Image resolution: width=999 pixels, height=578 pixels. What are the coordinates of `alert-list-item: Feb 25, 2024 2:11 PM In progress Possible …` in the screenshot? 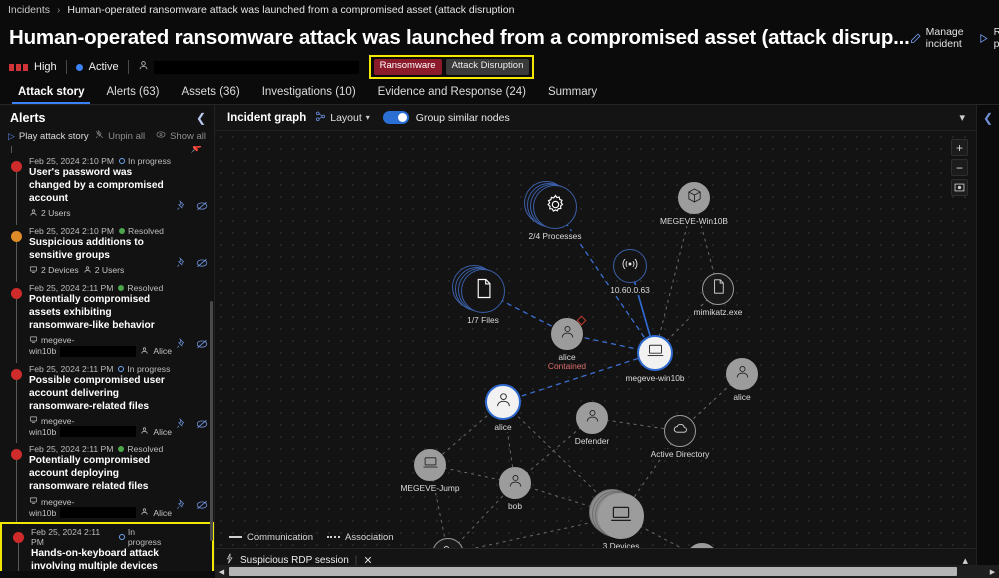 It's located at (107, 402).